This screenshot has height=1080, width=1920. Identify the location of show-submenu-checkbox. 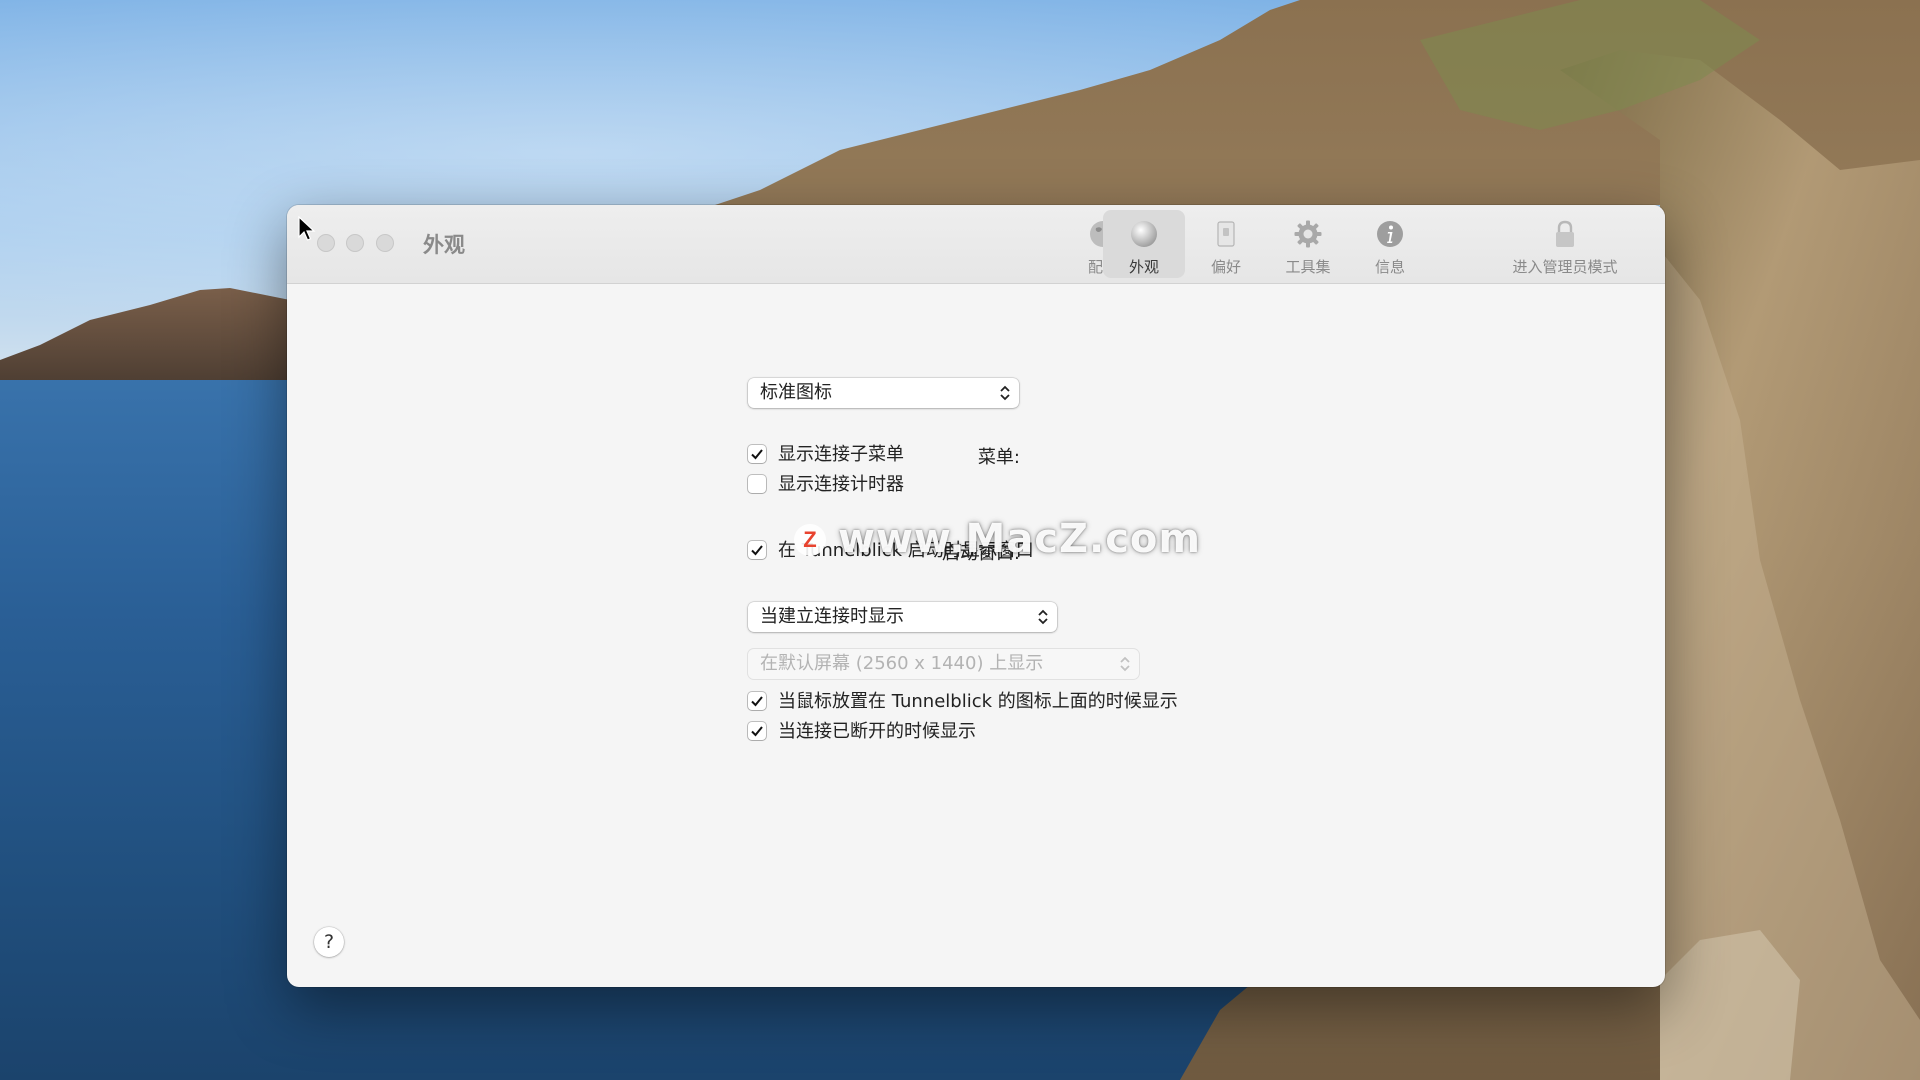
(757, 454).